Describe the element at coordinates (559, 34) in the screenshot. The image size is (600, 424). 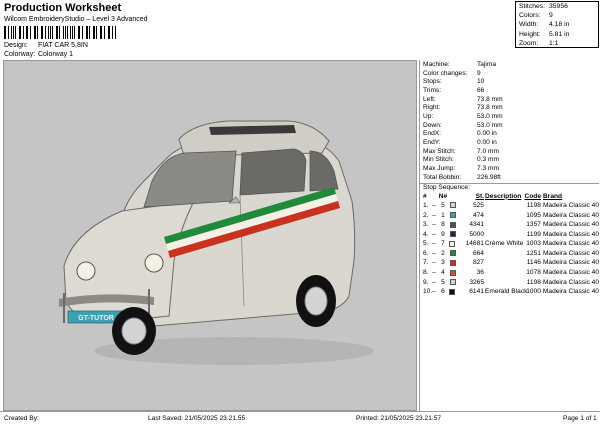
I see `stat-value: 5.81 in` at that location.